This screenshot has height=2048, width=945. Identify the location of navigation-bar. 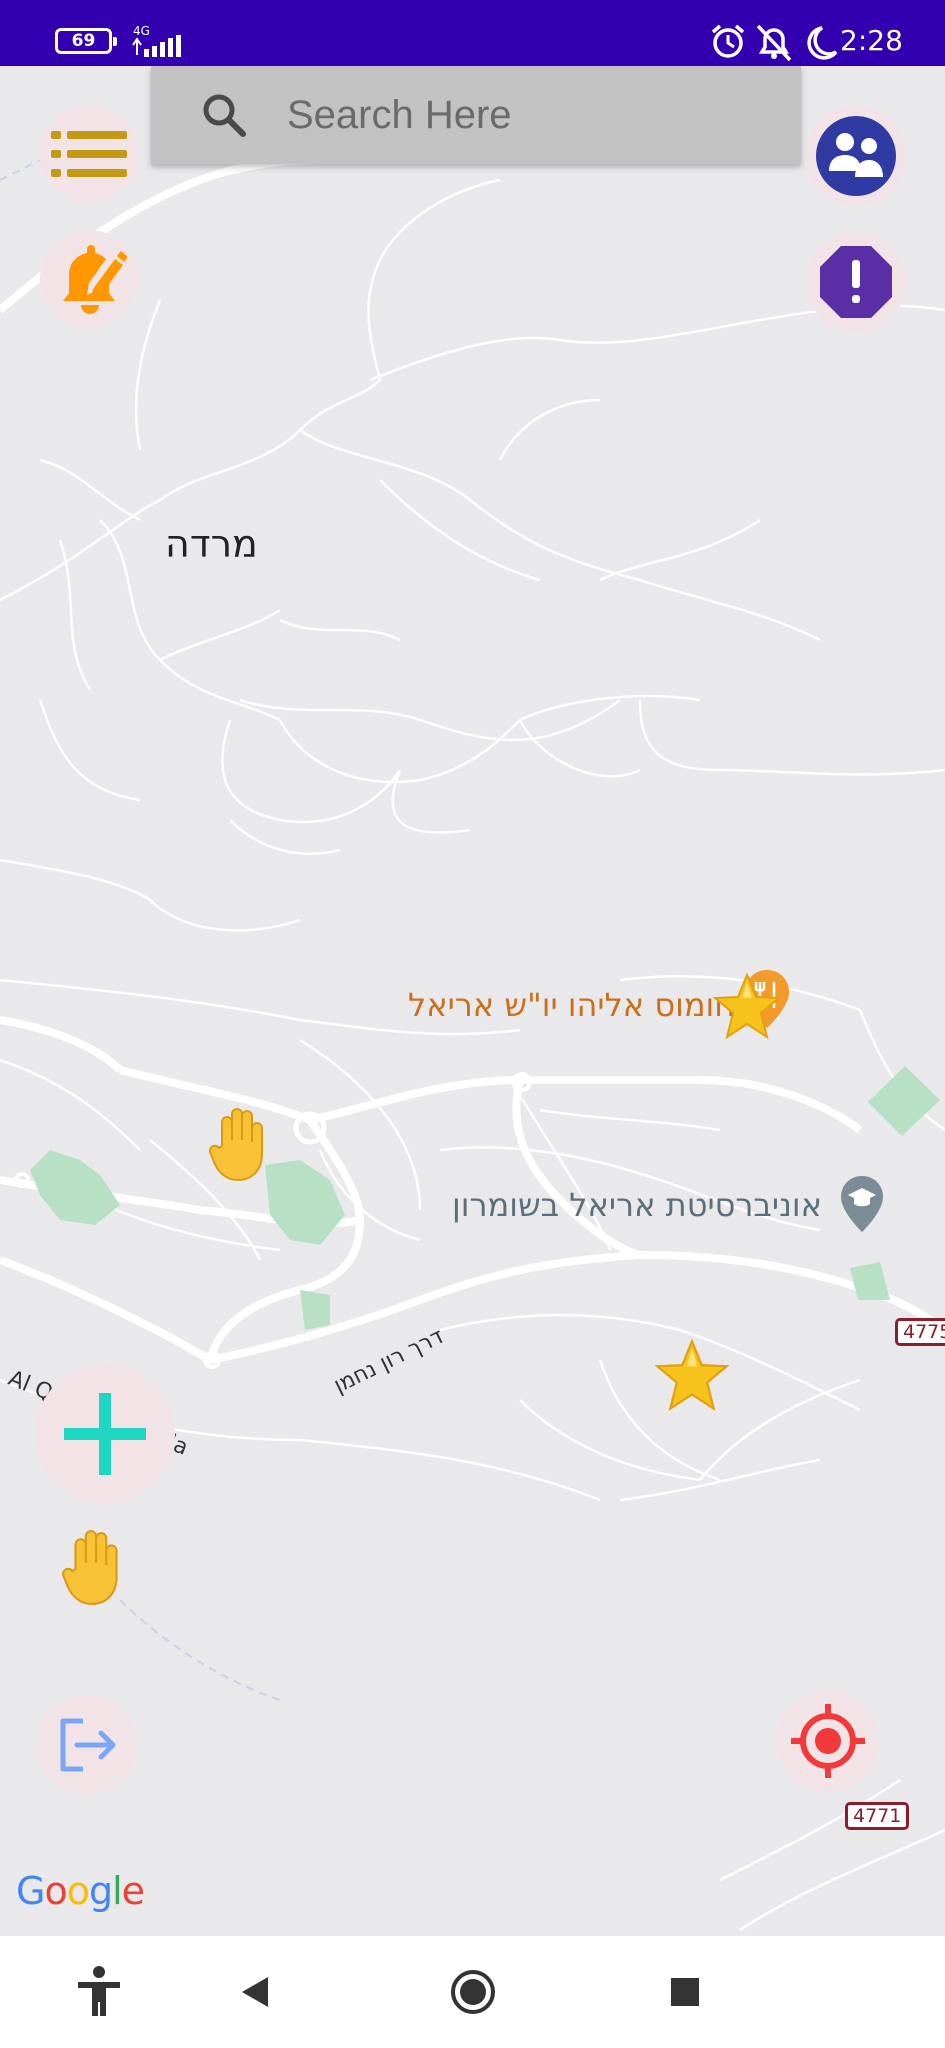
(472, 1992).